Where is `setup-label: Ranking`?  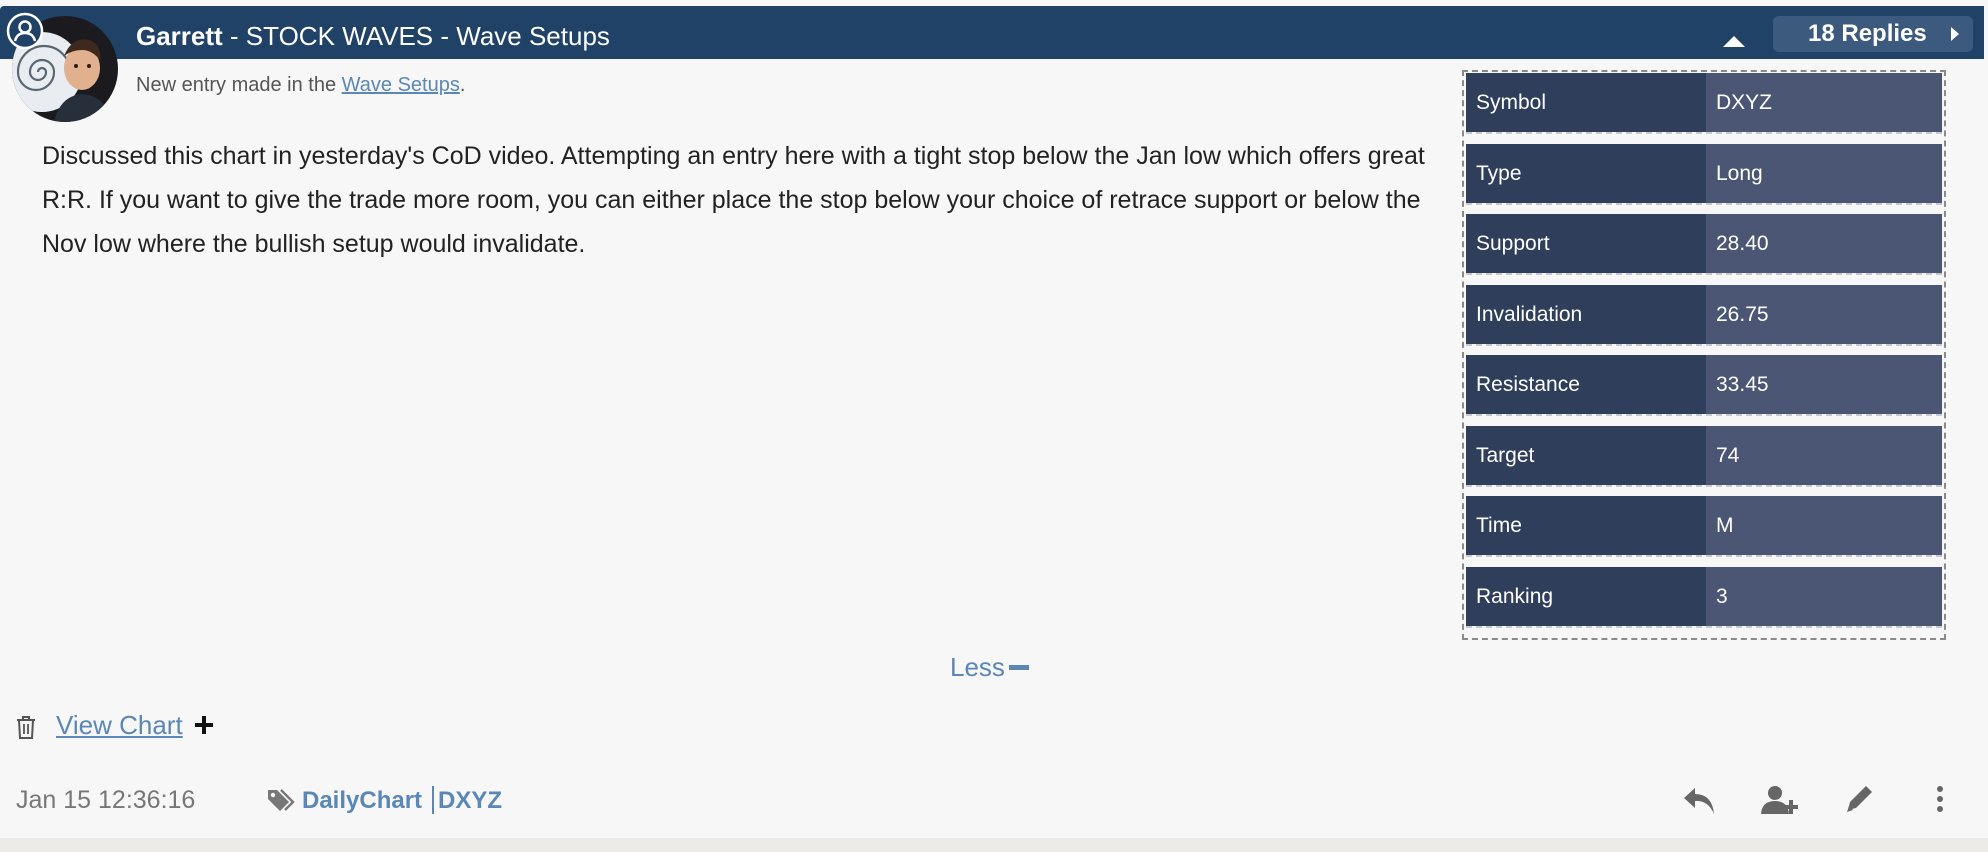 setup-label: Ranking is located at coordinates (1586, 596).